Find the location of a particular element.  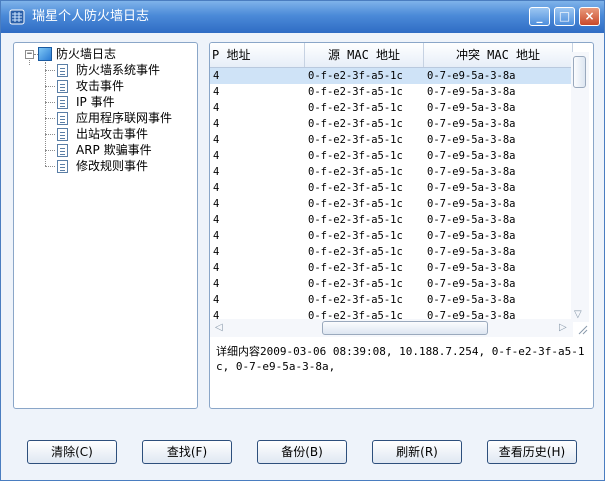

log-book-icon is located at coordinates (45, 54).